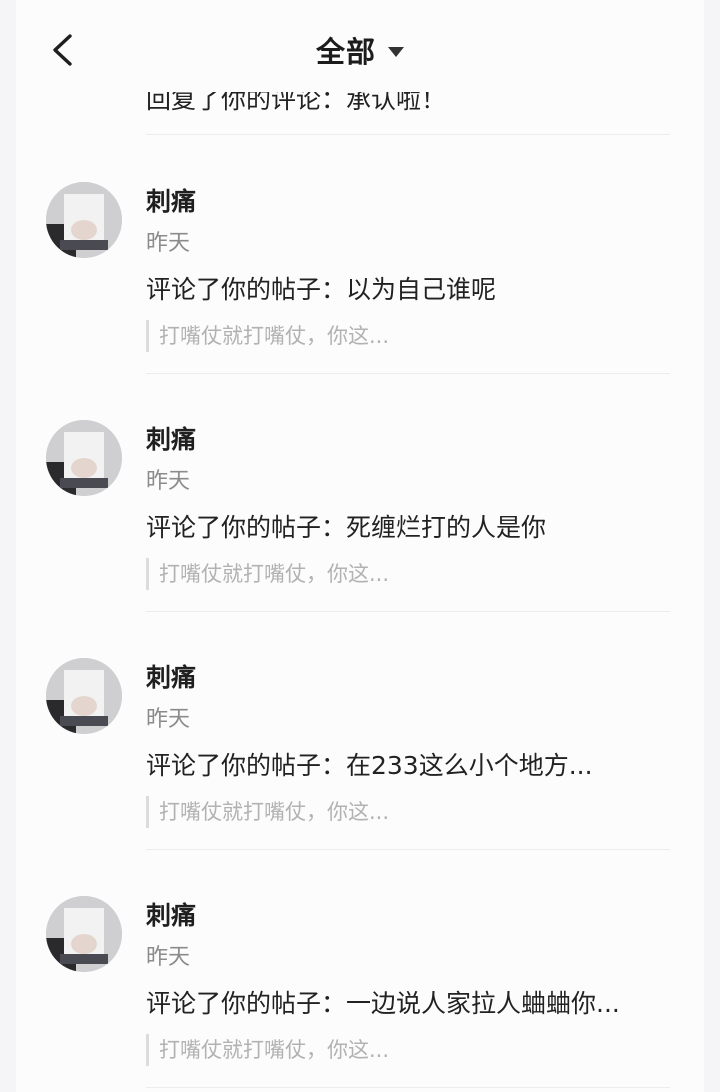  I want to click on comment-text: 评论了你的帖子：以为自己谁呢, so click(321, 288).